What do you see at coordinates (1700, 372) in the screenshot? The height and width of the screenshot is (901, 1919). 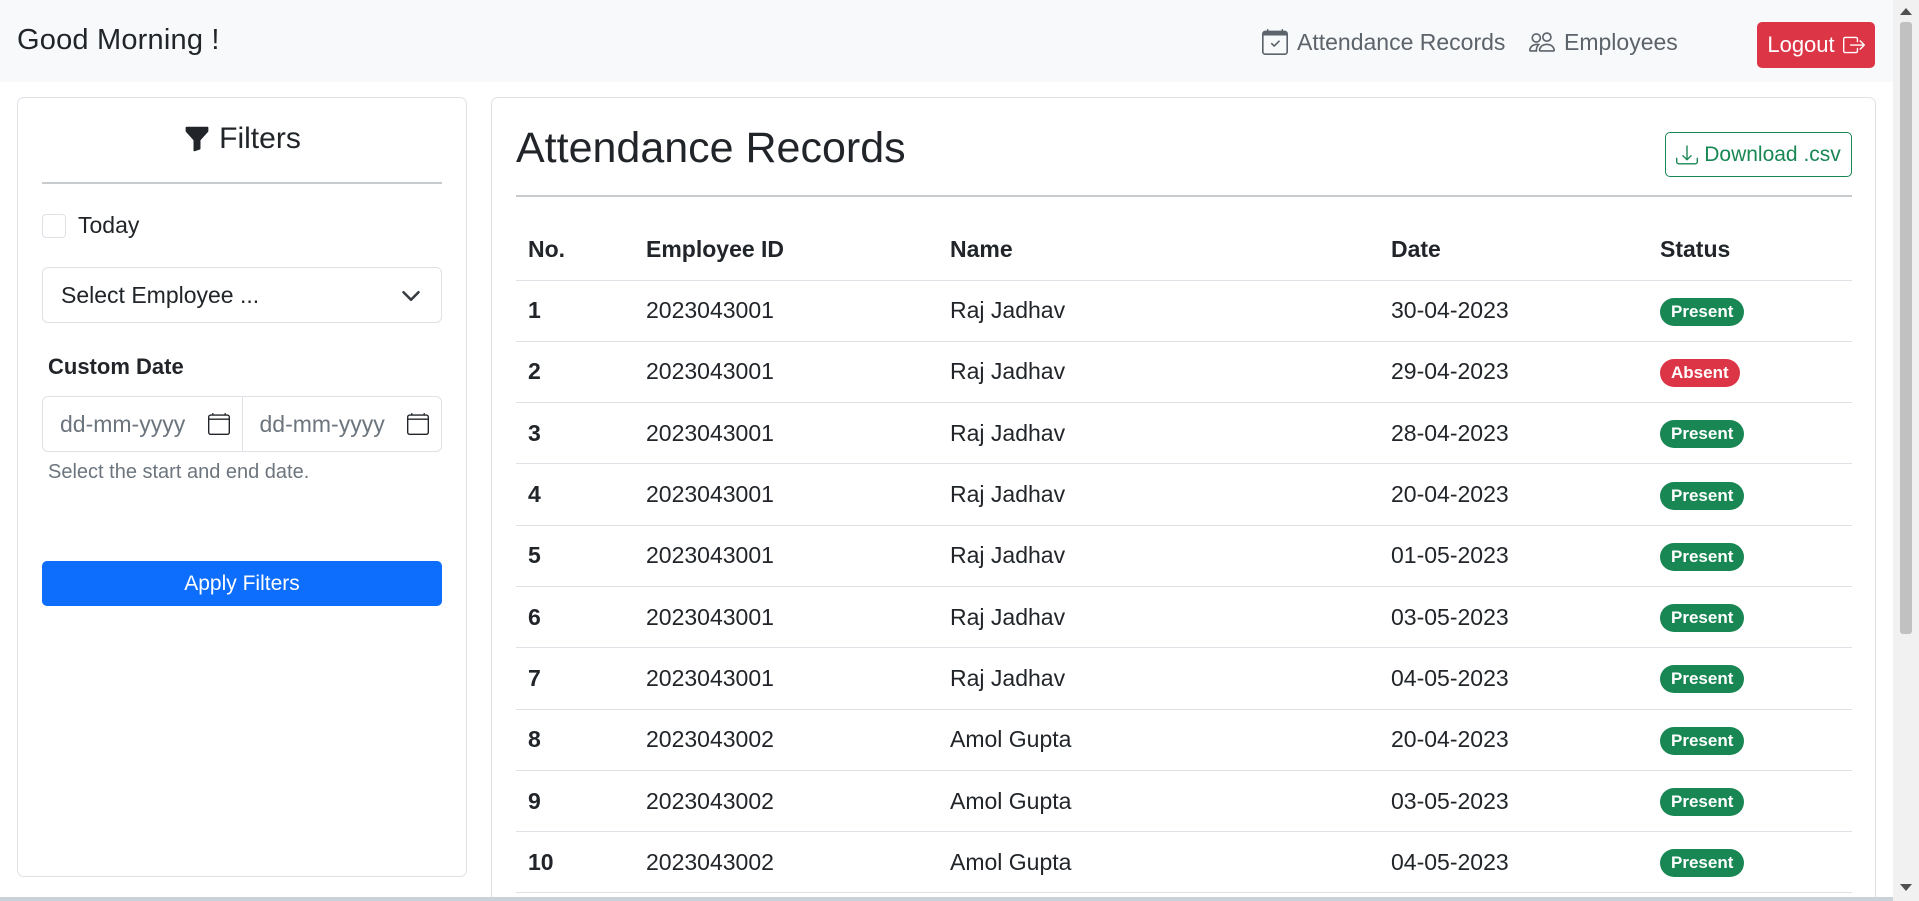 I see `status-badge: Absent` at bounding box center [1700, 372].